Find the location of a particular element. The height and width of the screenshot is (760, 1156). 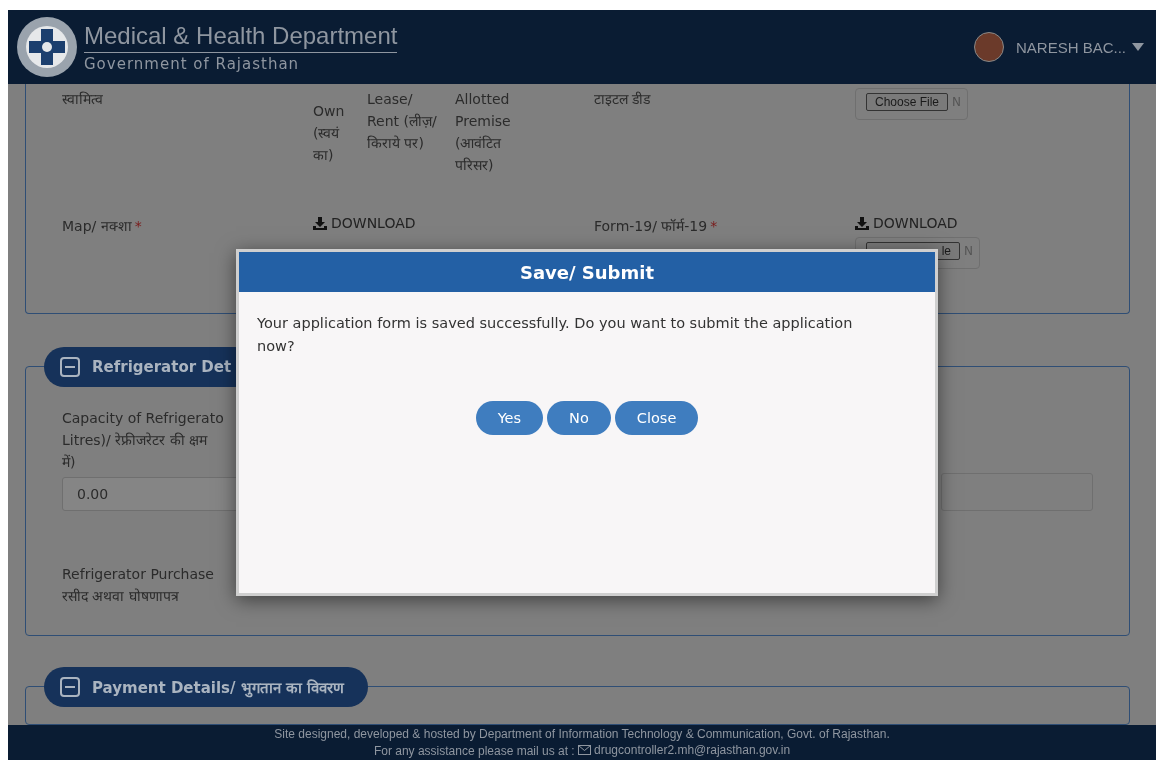

dialog-title: Save/ Submit is located at coordinates (587, 272).